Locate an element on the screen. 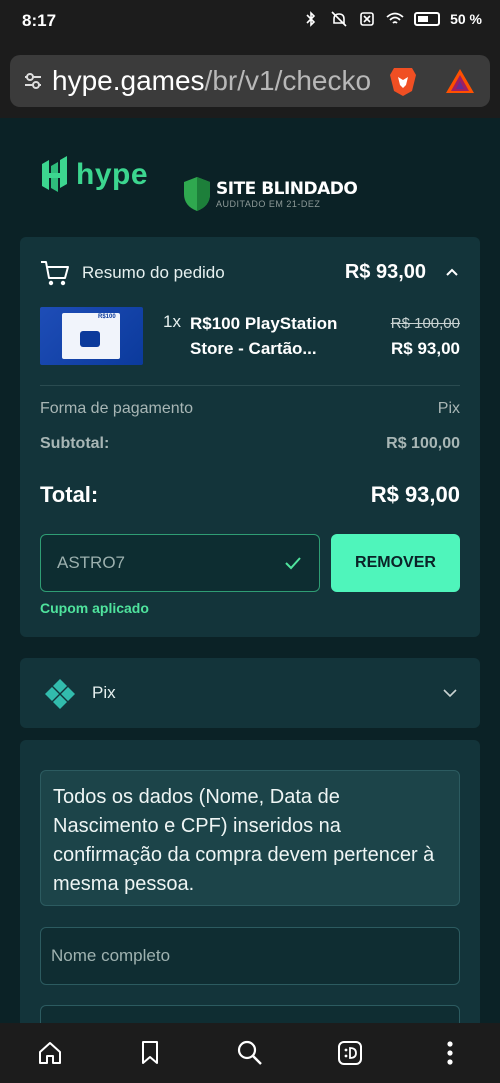 This screenshot has width=500, height=1083. browser-toolbar: hype.games/br/v1/checko is located at coordinates (250, 80).